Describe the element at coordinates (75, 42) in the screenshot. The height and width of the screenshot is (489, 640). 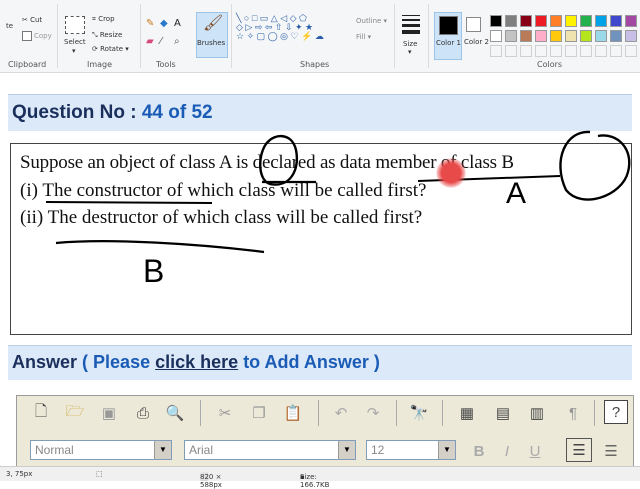
I see `select-button: Select` at that location.